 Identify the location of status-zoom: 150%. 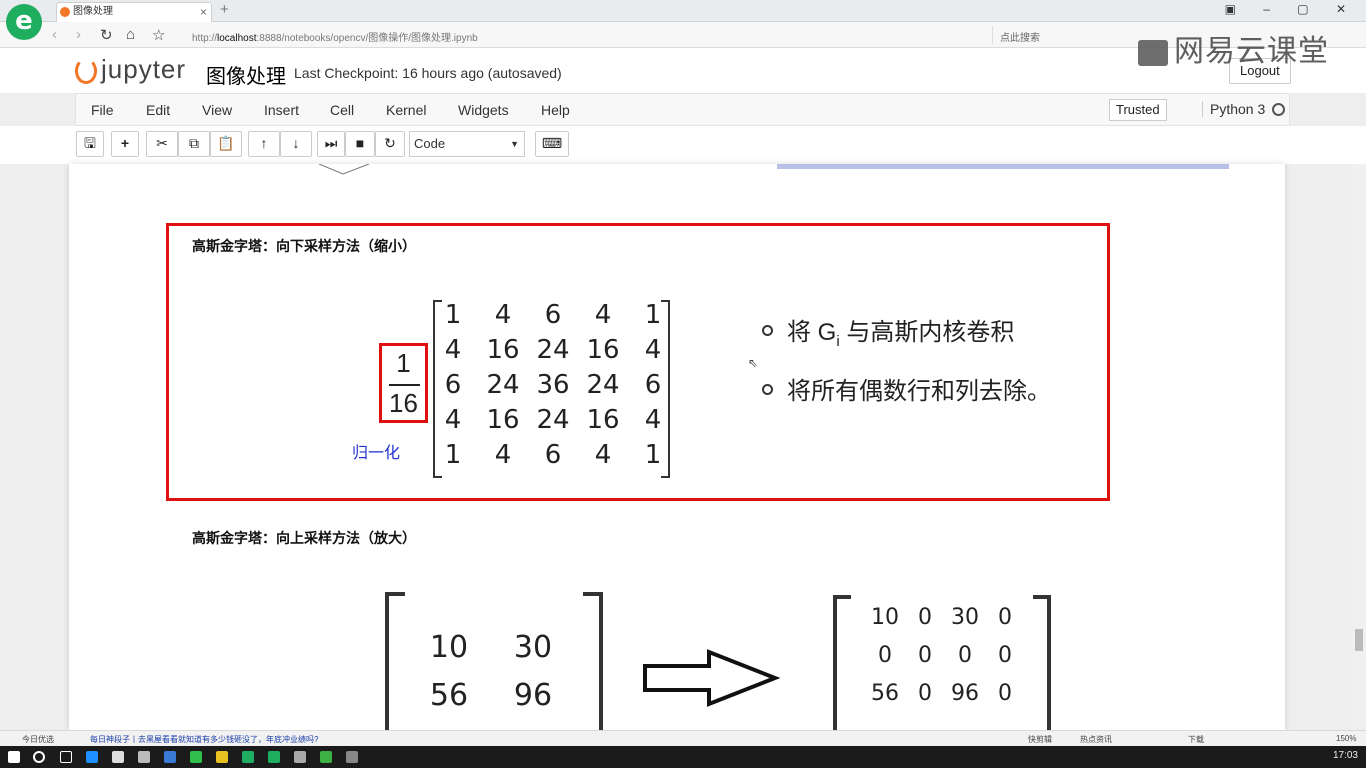
(1346, 738).